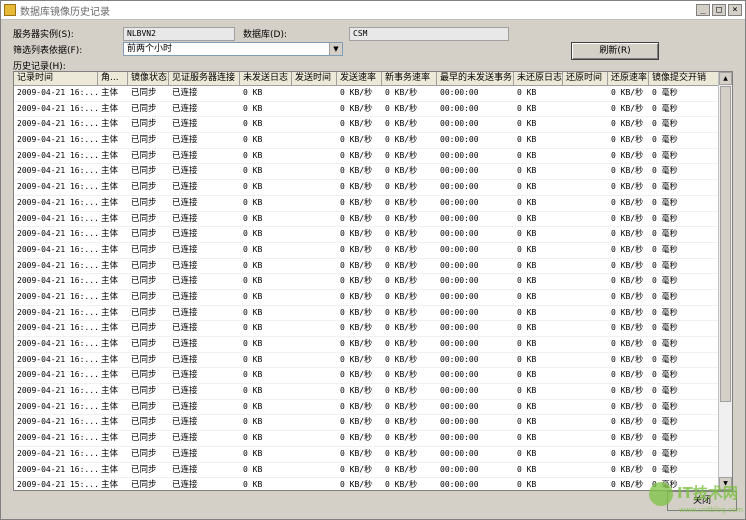 Image resolution: width=746 pixels, height=520 pixels. Describe the element at coordinates (703, 10) in the screenshot. I see `minimize-button: _` at that location.